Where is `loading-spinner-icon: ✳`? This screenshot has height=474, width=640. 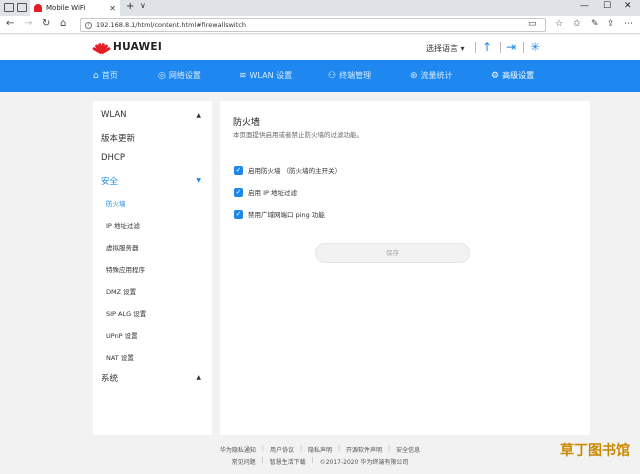
loading-spinner-icon: ✳ is located at coordinates (535, 47).